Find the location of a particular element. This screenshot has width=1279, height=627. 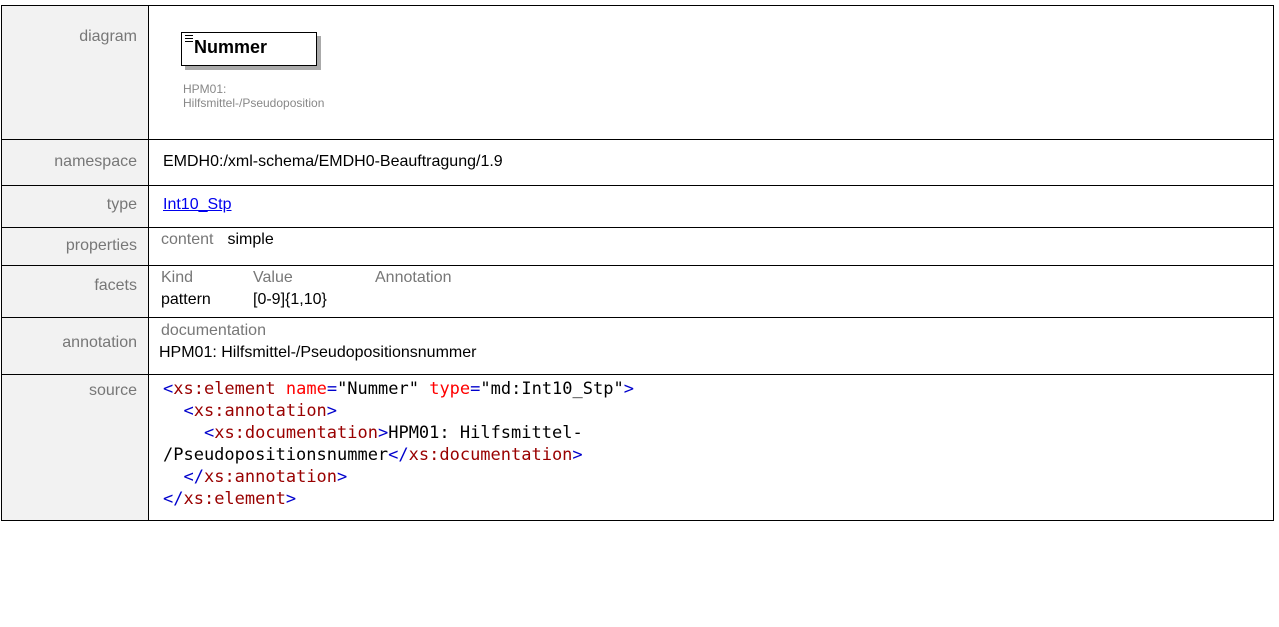

element-box: Nummer is located at coordinates (249, 49).